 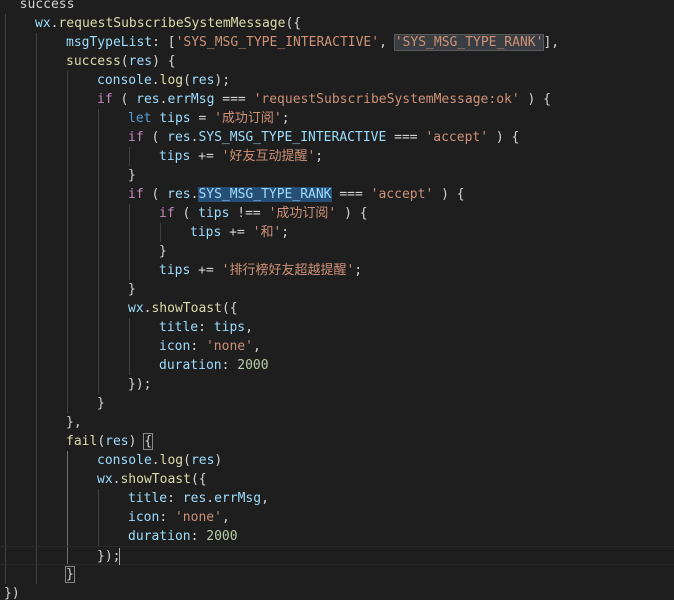 I want to click on code-token: ), so click(x=218, y=460).